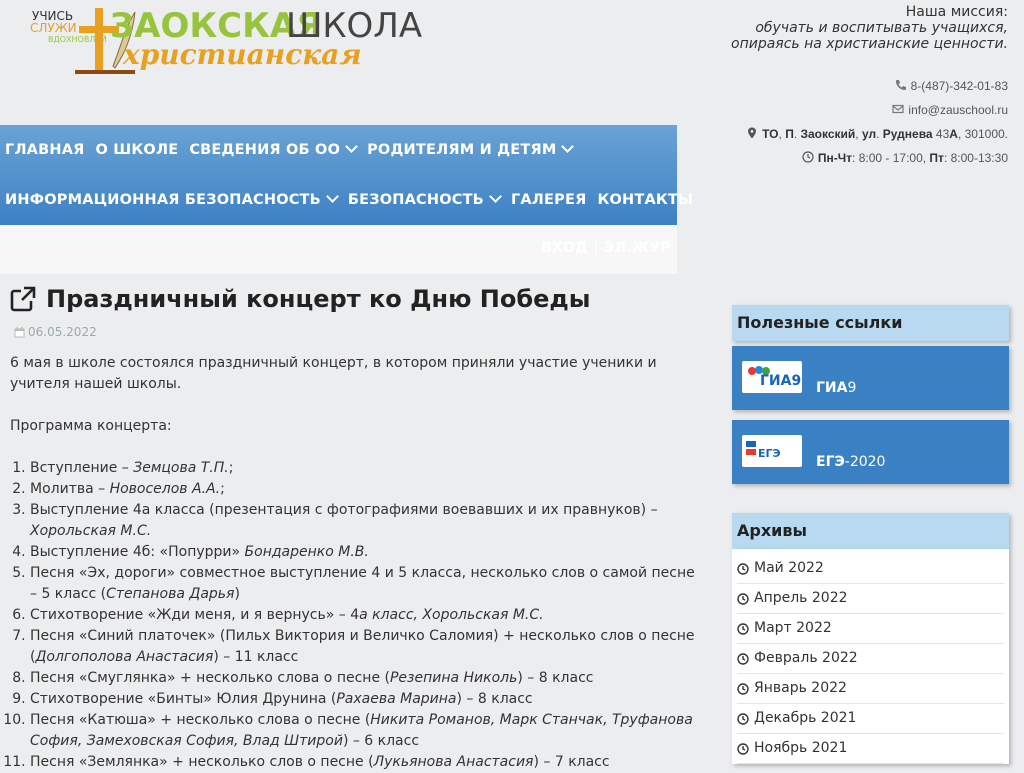  Describe the element at coordinates (870, 323) in the screenshot. I see `useful-links-title: Полезные ссылки` at that location.